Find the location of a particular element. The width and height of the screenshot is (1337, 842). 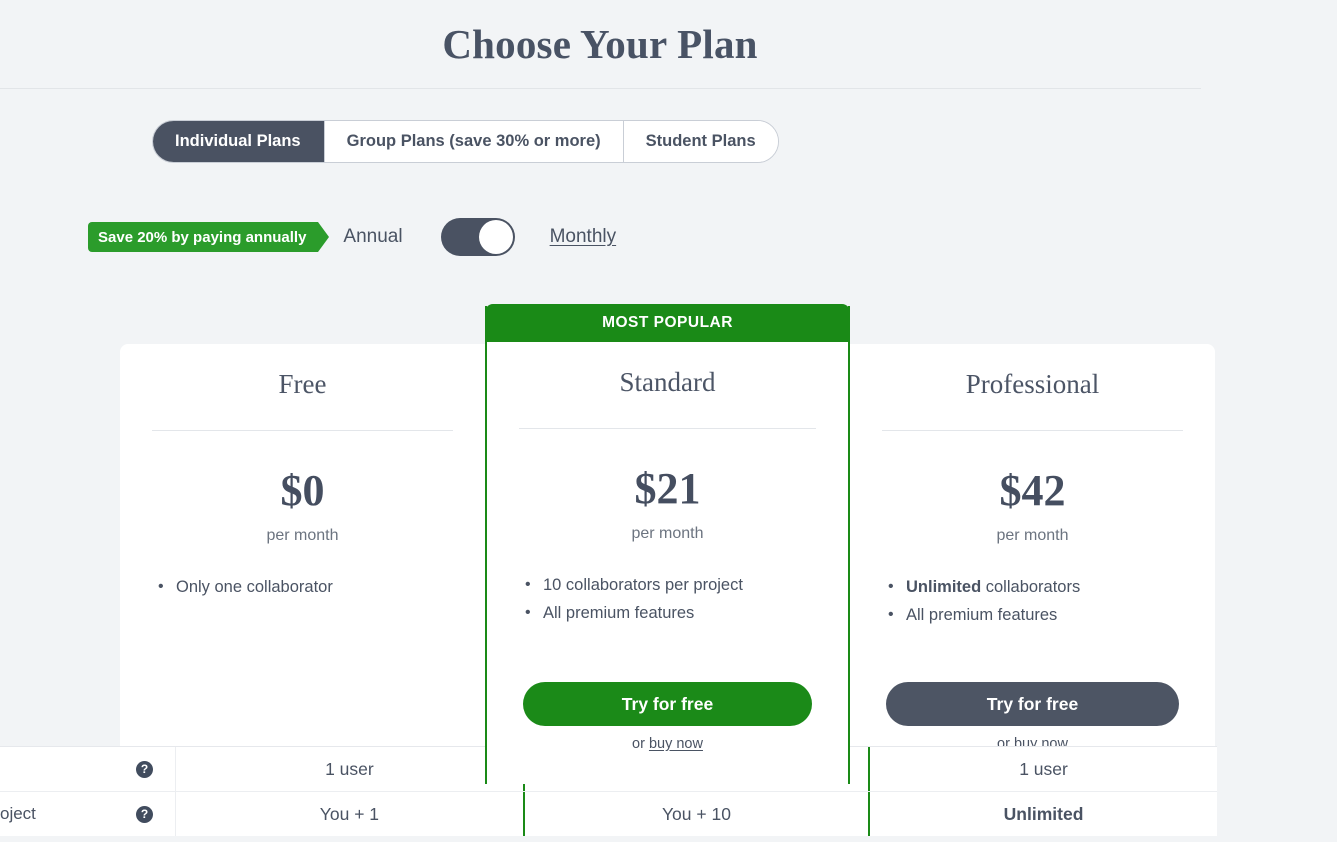

table-cell-free: You + 1 is located at coordinates (349, 813).